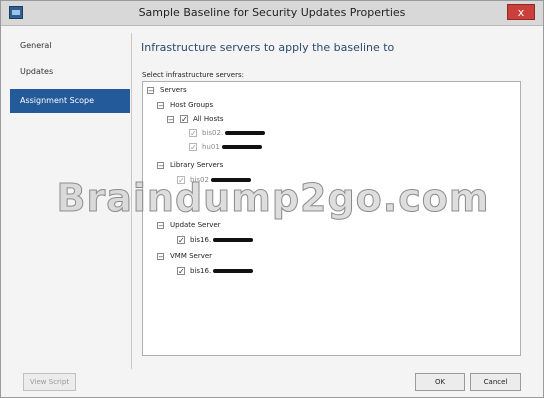  I want to click on tree-node-host: ✓ hu01, so click(225, 147).